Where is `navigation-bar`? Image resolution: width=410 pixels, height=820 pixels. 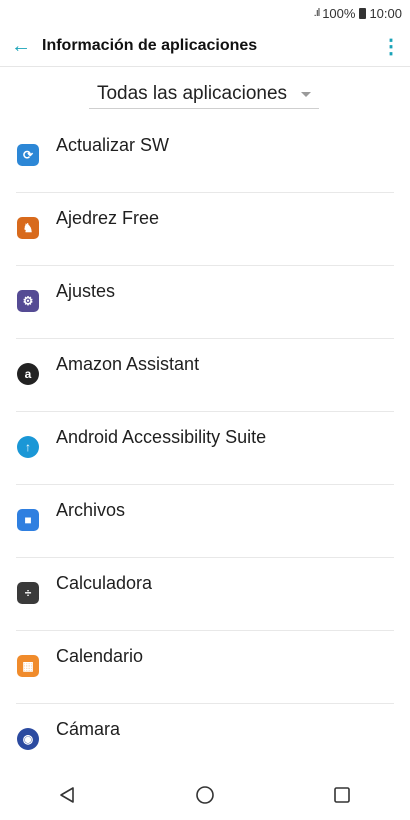 navigation-bar is located at coordinates (205, 795).